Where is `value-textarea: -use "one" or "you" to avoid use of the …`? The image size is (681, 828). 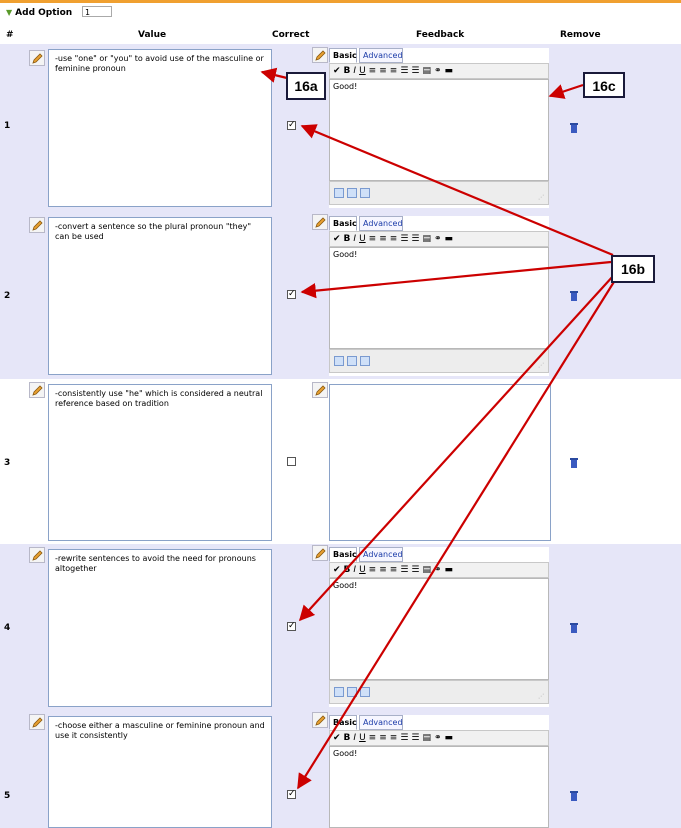 value-textarea: -use "one" or "you" to avoid use of the … is located at coordinates (160, 128).